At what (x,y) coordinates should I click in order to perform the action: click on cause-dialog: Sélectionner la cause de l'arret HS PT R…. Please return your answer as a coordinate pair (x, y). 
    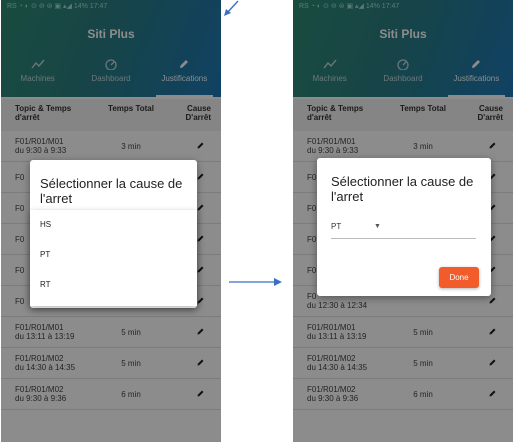
    Looking at the image, I should click on (113, 234).